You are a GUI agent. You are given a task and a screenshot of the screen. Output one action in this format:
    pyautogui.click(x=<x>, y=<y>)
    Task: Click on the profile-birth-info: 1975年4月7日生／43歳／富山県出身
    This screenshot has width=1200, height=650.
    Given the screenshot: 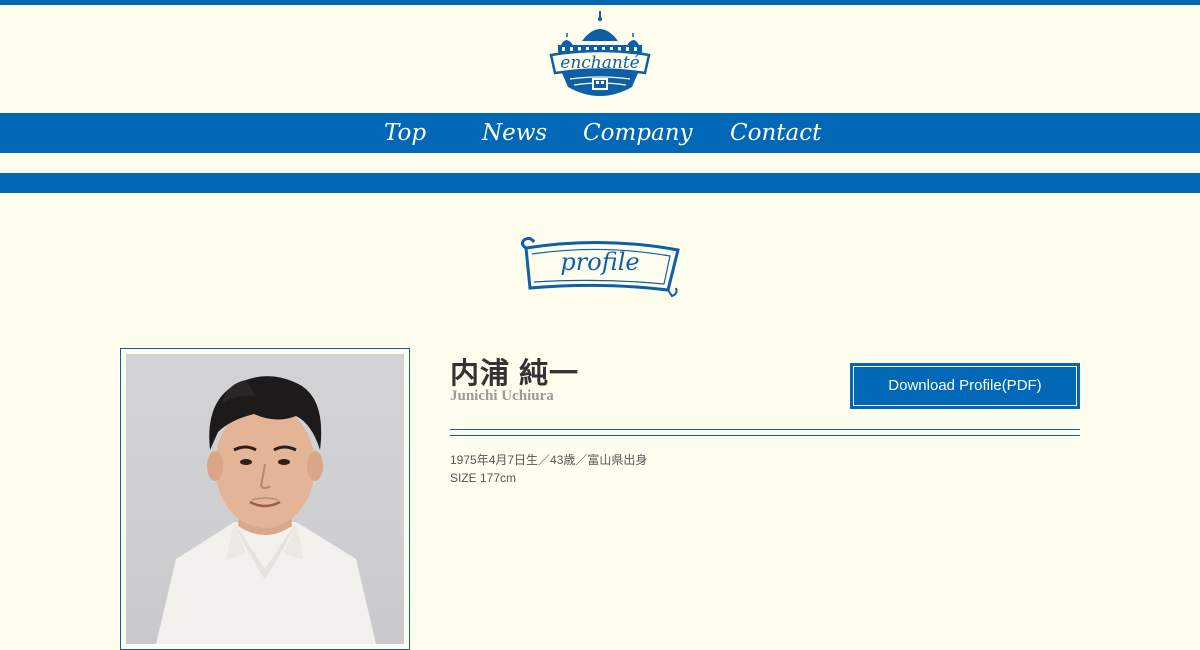 What is the action you would take?
    pyautogui.click(x=549, y=460)
    